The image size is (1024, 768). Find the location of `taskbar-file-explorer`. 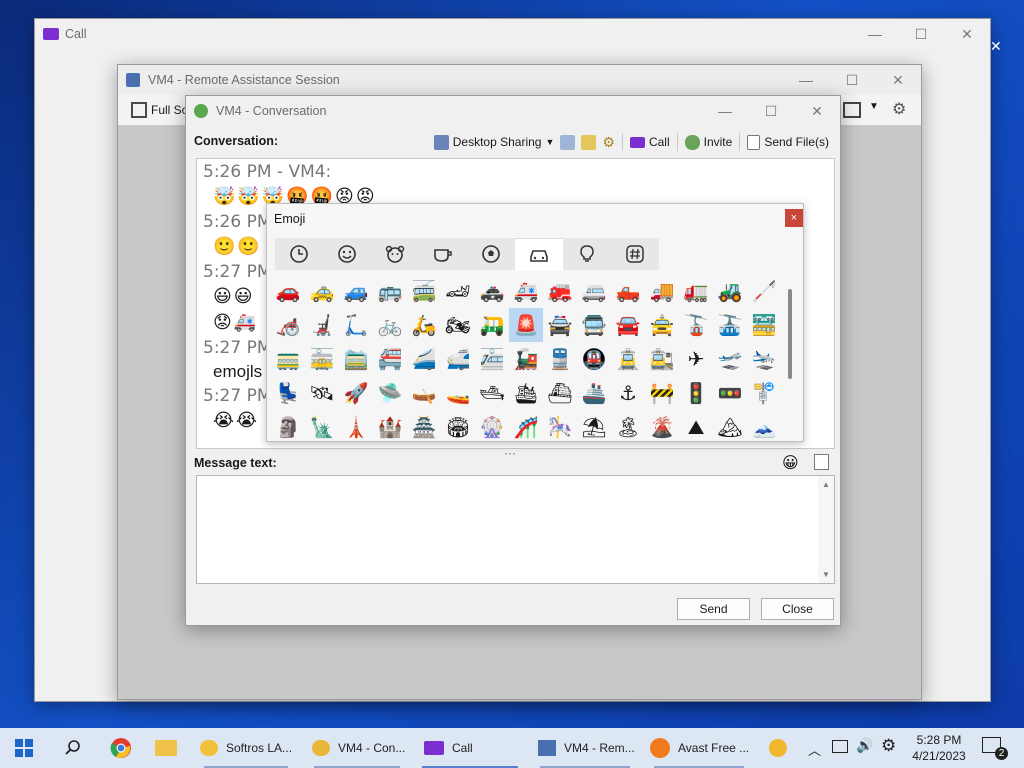

taskbar-file-explorer is located at coordinates (166, 748).